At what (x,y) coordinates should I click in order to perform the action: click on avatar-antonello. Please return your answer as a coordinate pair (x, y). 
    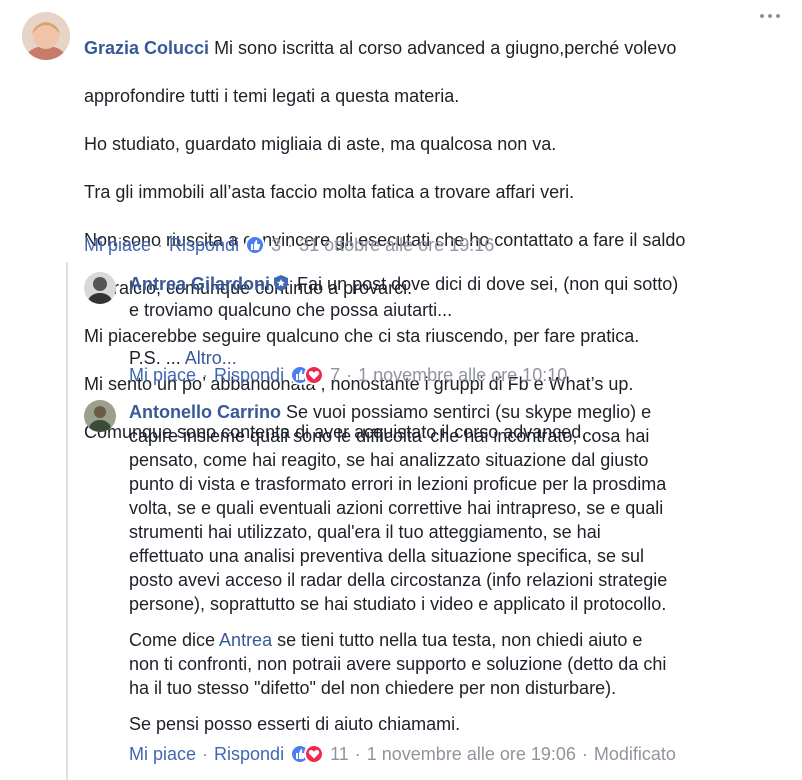
    Looking at the image, I should click on (100, 416).